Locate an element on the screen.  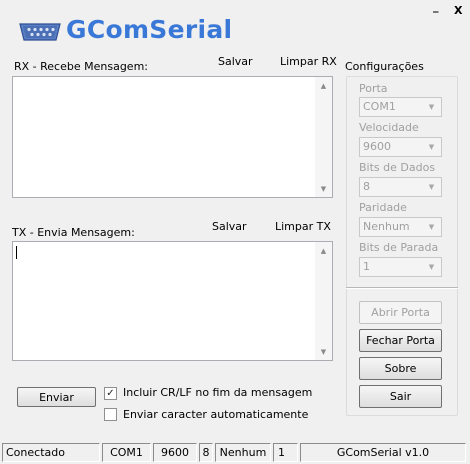
speed-value: 9600 is located at coordinates (377, 146).